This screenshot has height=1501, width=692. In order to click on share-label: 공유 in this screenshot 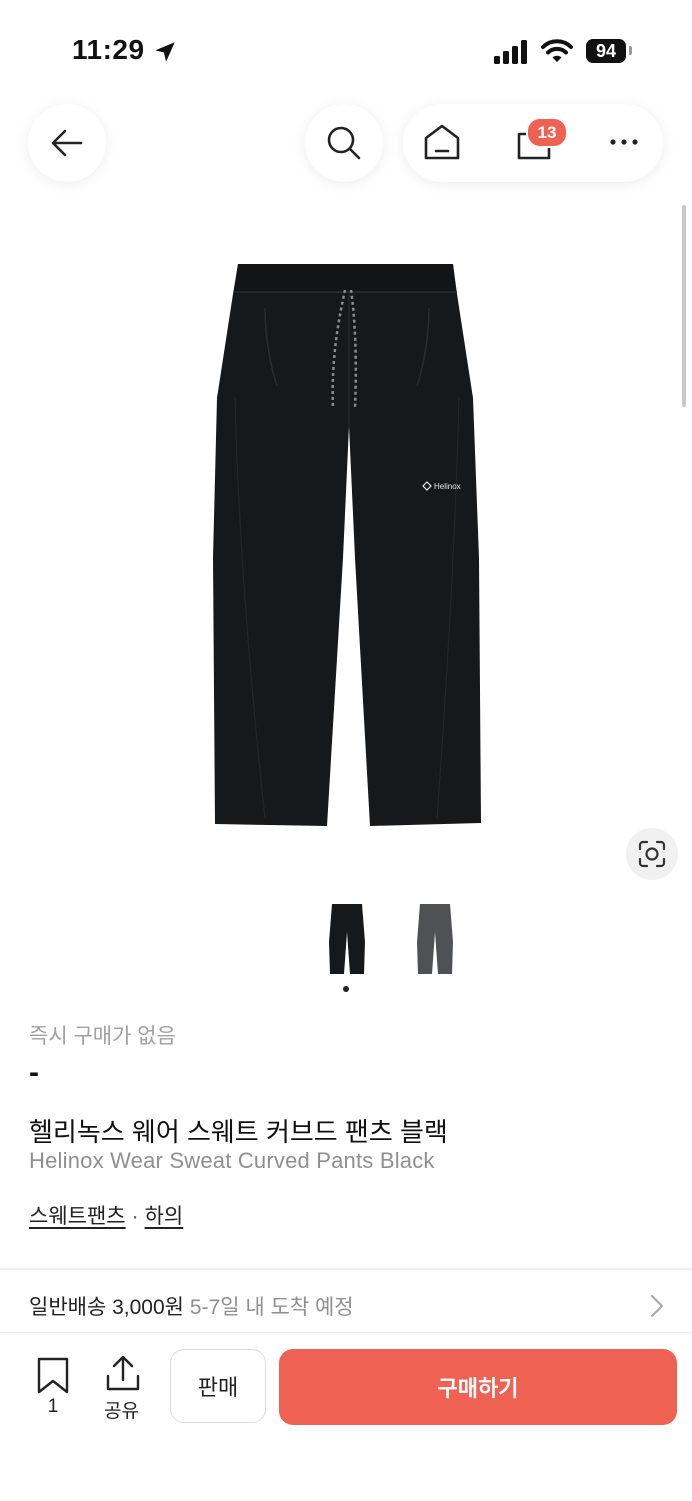, I will do `click(121, 1411)`.